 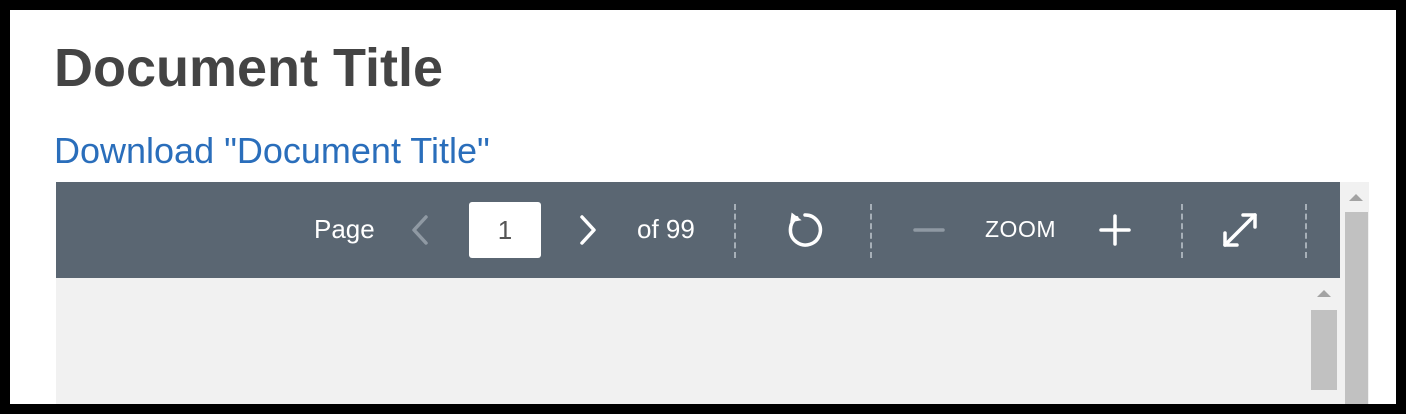 What do you see at coordinates (1356, 308) in the screenshot?
I see `viewer-scrollbar-thumb` at bounding box center [1356, 308].